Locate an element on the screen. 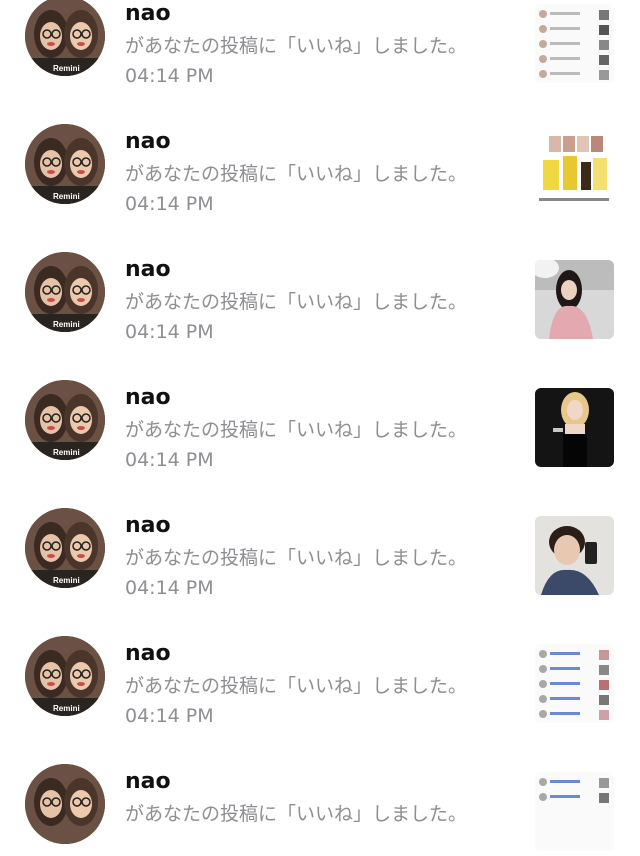  notification-row: nao があなたの投稿に「いいね」しました。 is located at coordinates (320, 788).